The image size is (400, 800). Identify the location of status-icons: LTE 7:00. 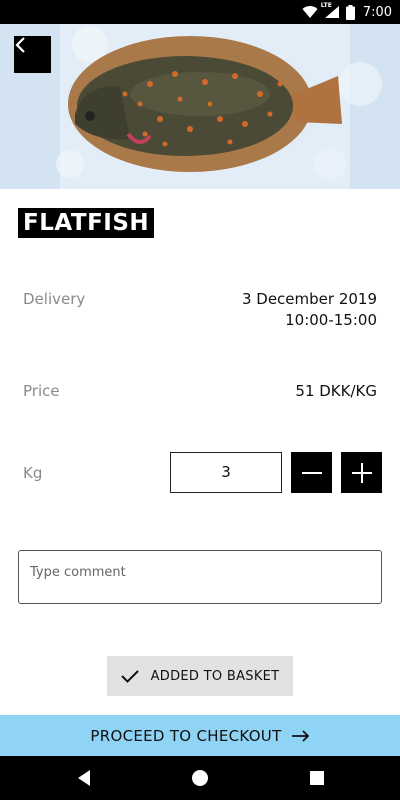
(347, 12).